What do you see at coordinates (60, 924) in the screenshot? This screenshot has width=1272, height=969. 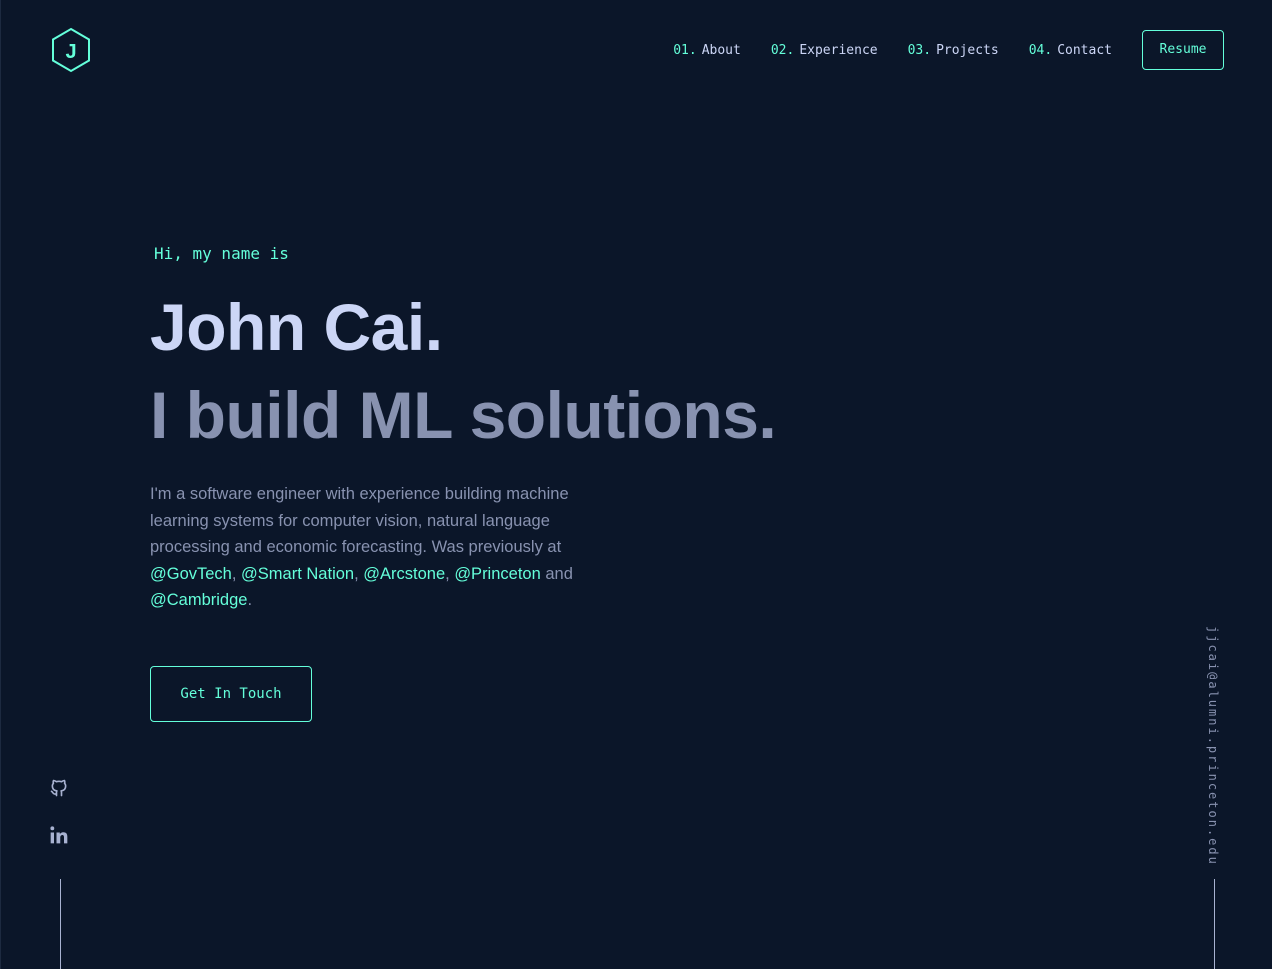 I see `left-rail-line` at bounding box center [60, 924].